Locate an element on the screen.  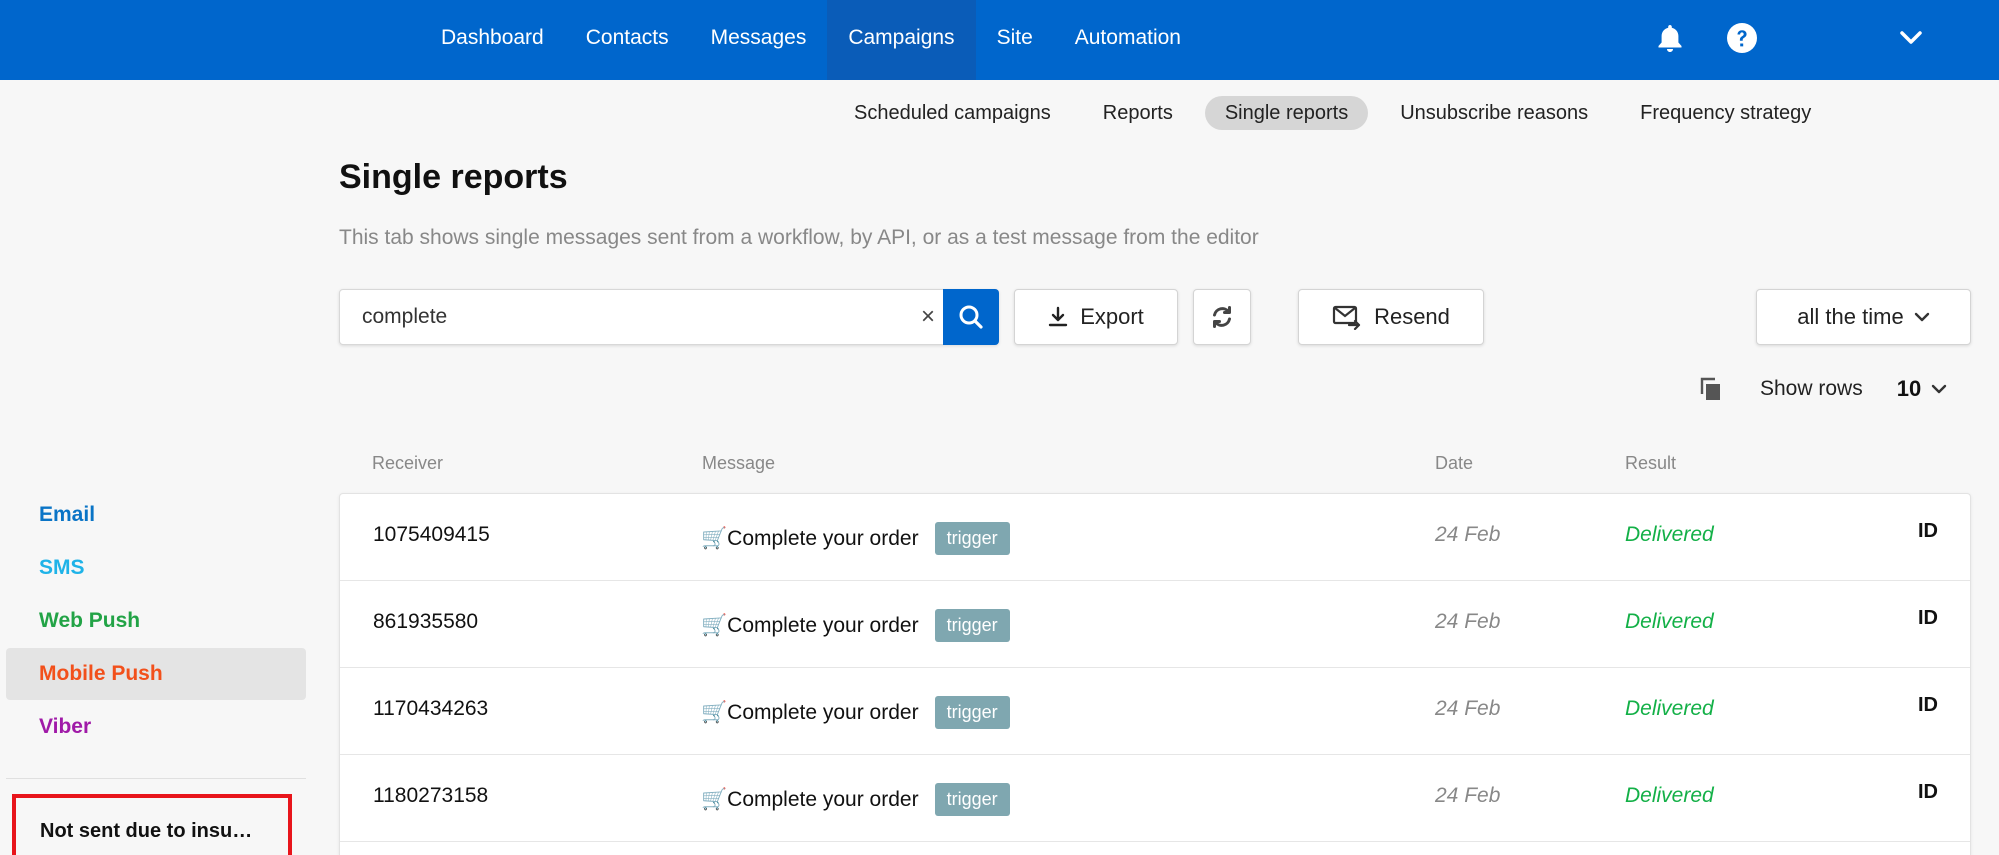
tab-single-reports: Single reports is located at coordinates (1286, 113).